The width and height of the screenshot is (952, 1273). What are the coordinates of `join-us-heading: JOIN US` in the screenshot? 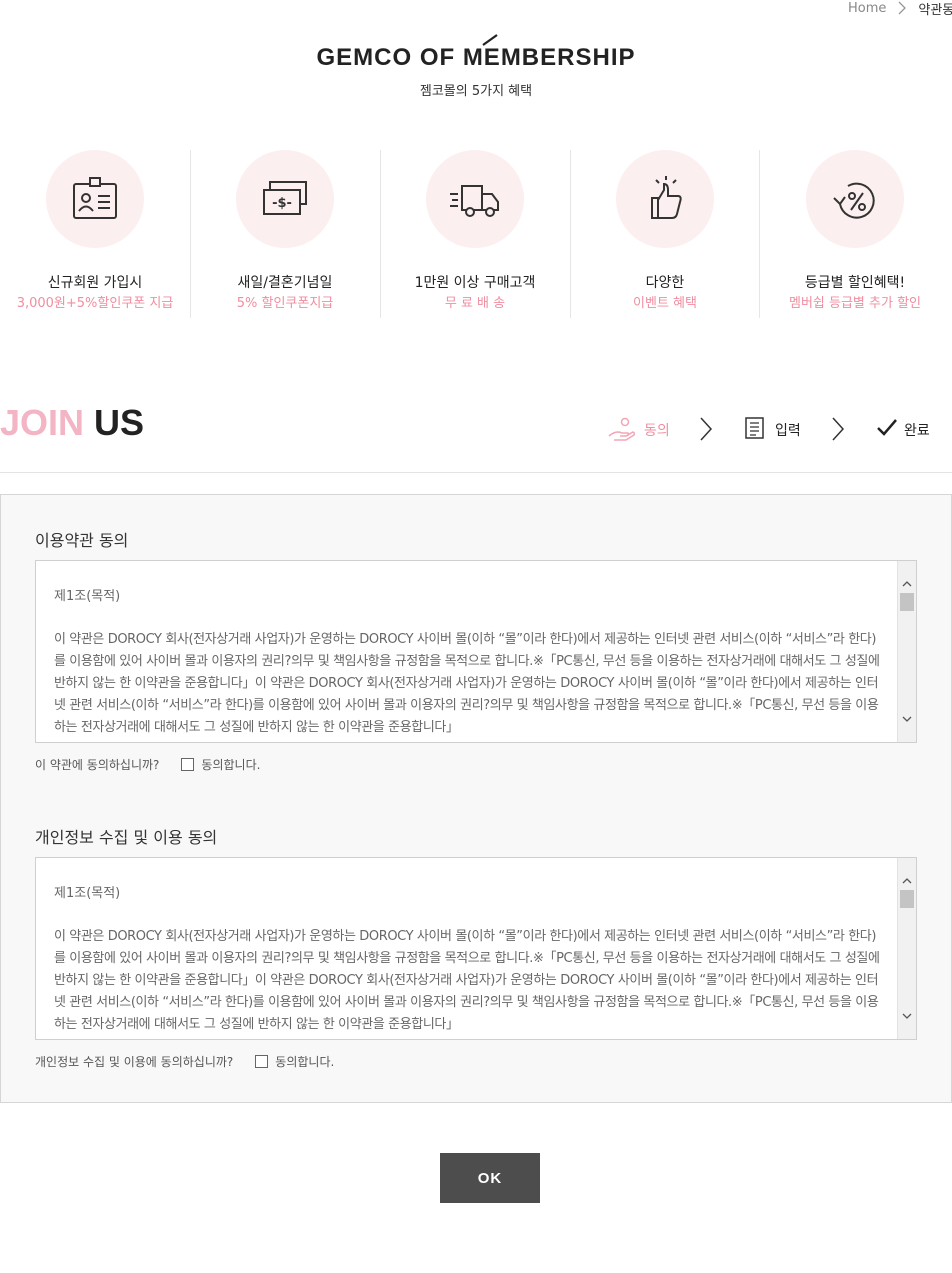 It's located at (72, 423).